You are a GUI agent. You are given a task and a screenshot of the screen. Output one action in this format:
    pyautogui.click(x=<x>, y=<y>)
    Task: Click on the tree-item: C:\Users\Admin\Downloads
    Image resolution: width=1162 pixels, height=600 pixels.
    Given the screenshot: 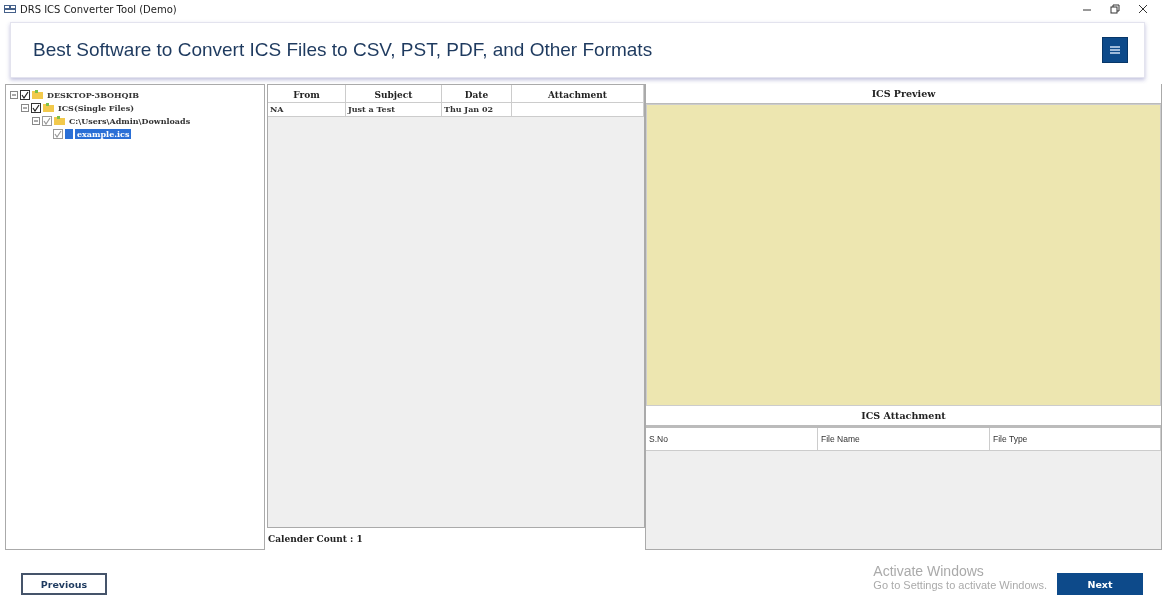 What is the action you would take?
    pyautogui.click(x=130, y=120)
    